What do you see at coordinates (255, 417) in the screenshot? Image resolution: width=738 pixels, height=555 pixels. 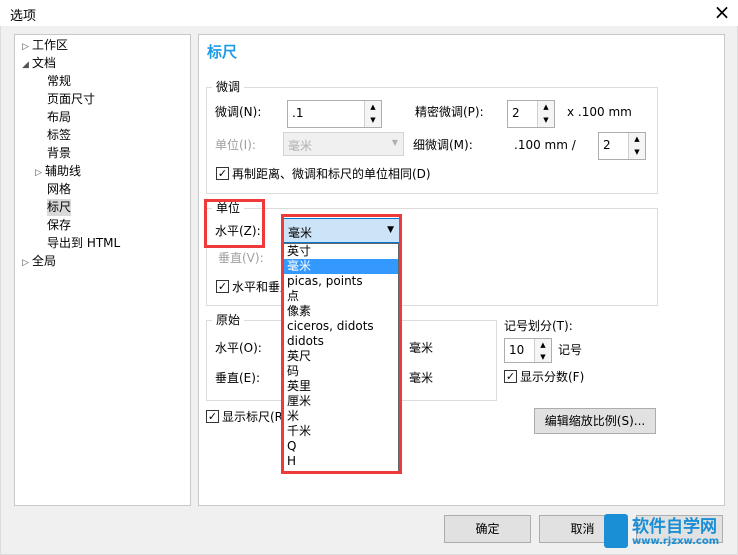 I see `show-rulers-label: 显示标尺(R)` at bounding box center [255, 417].